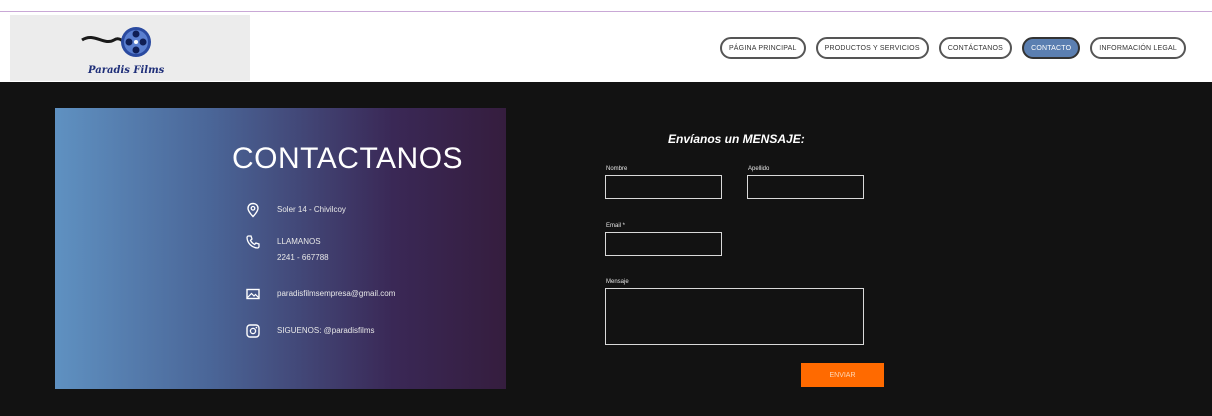 The image size is (1212, 416). Describe the element at coordinates (299, 241) in the screenshot. I see `phone-label: LLAMANOS` at that location.